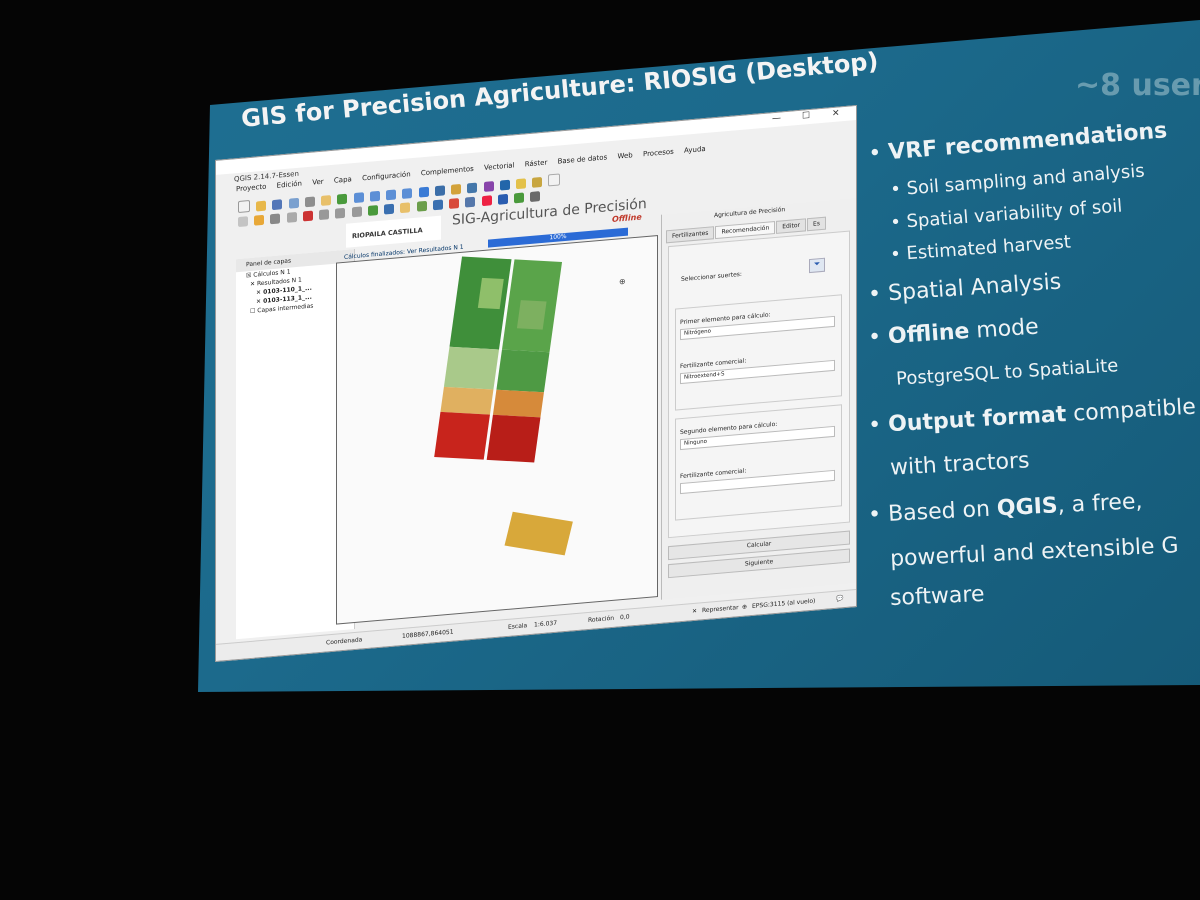 The height and width of the screenshot is (900, 1200). Describe the element at coordinates (471, 368) in the screenshot. I see `field-mid-west` at that location.